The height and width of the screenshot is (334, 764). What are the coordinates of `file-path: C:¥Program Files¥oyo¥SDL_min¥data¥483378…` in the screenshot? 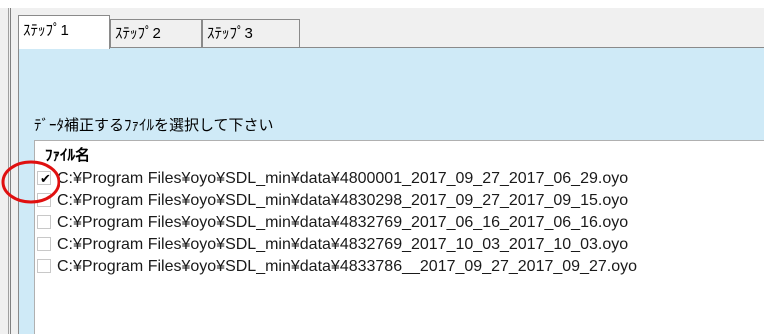 It's located at (347, 266).